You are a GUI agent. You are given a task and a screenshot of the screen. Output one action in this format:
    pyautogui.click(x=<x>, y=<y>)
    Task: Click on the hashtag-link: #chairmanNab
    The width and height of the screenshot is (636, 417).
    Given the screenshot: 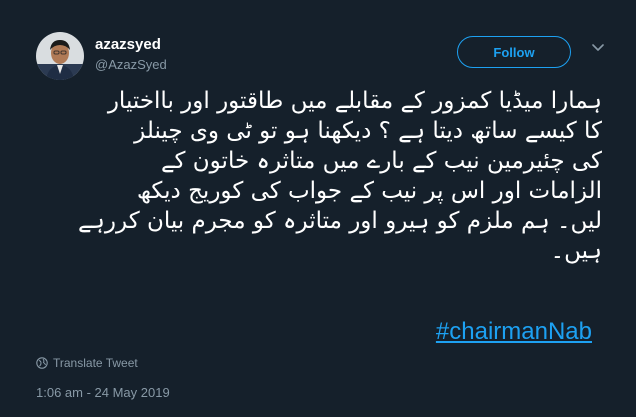 What is the action you would take?
    pyautogui.click(x=514, y=332)
    